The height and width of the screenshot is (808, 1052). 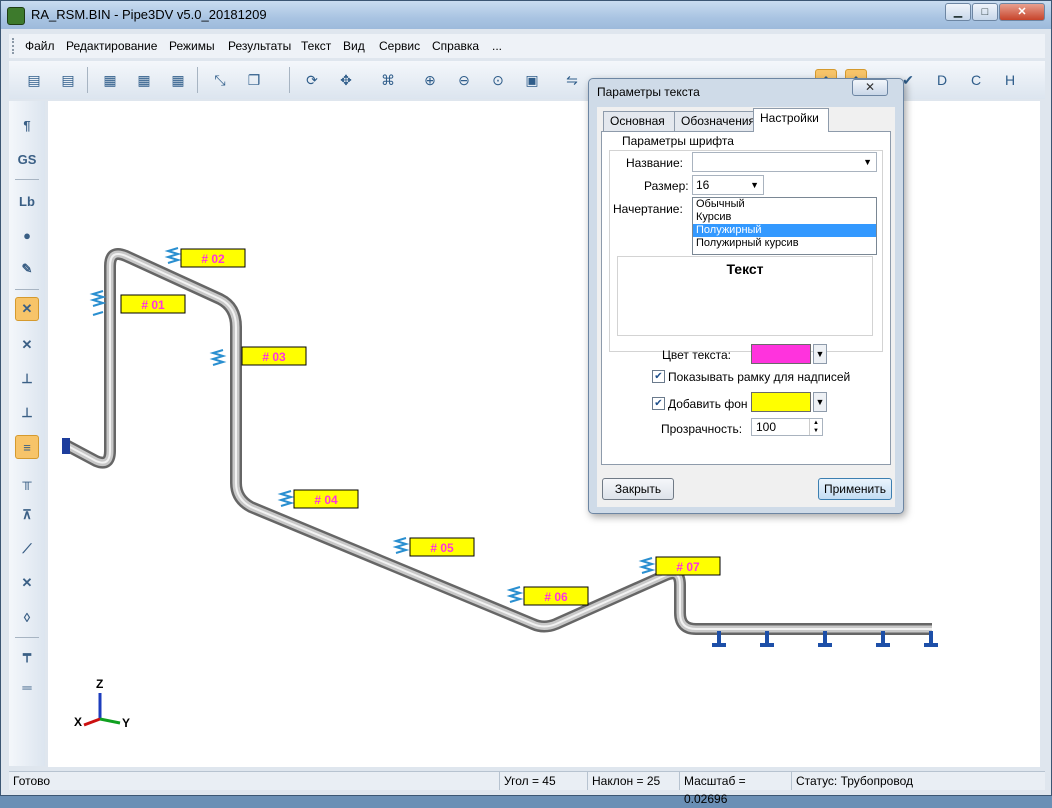 I want to click on open-folder-icon: ▤, so click(x=34, y=80).